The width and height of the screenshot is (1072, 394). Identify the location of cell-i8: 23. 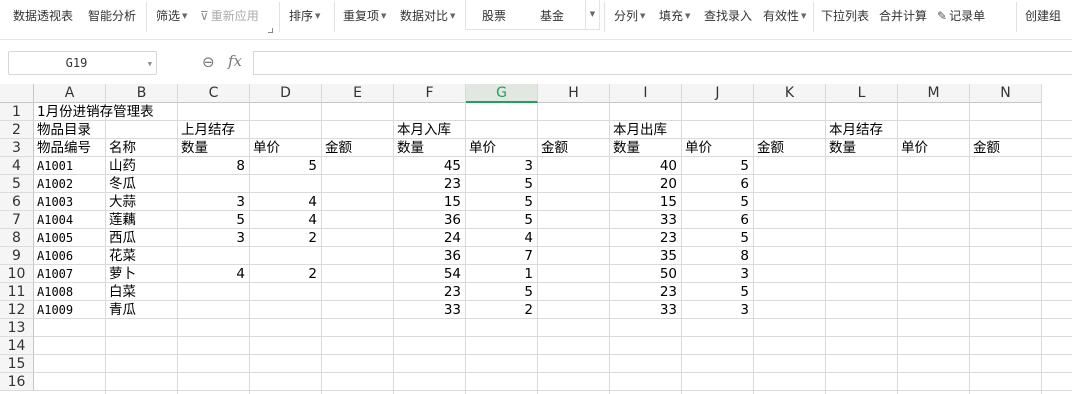
(646, 238).